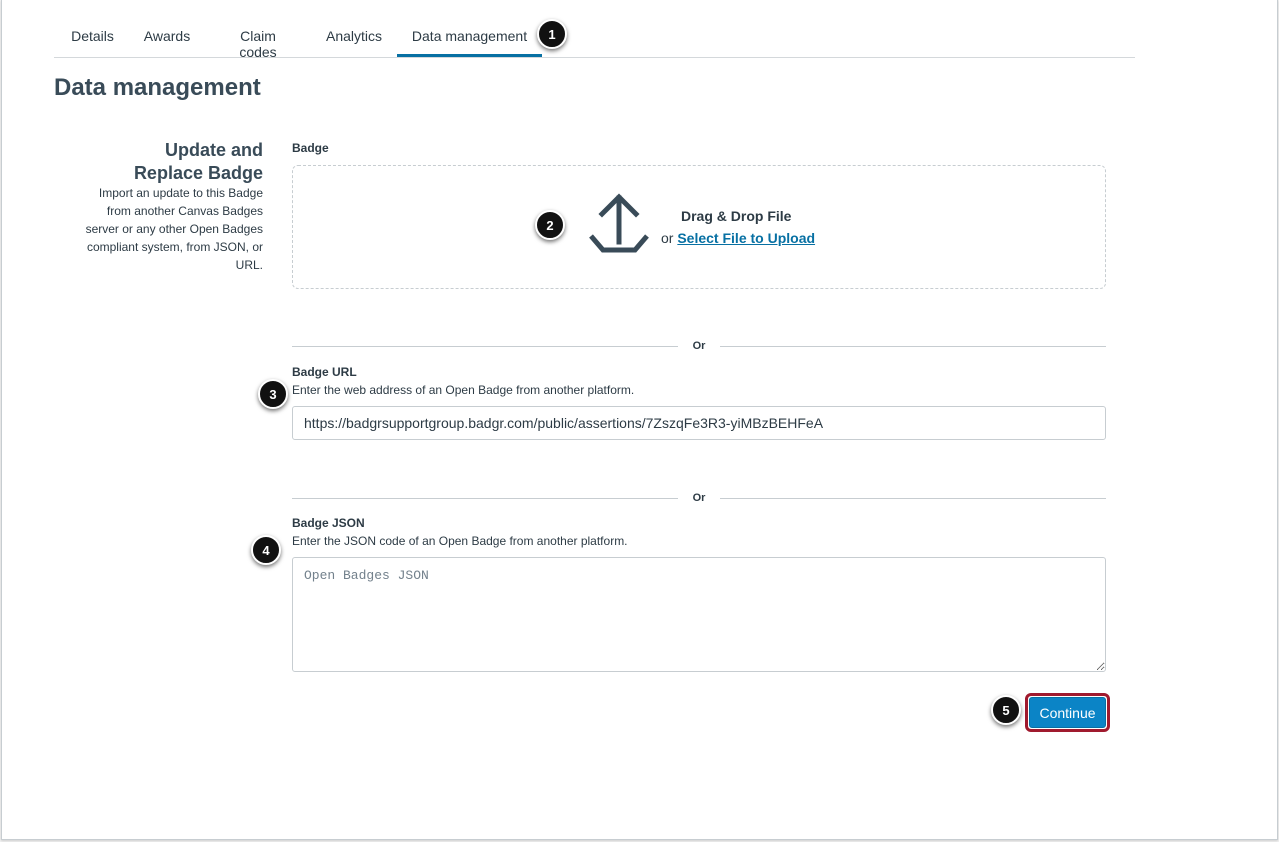 Image resolution: width=1279 pixels, height=842 pixels. What do you see at coordinates (157, 87) in the screenshot?
I see `page-title: Data management` at bounding box center [157, 87].